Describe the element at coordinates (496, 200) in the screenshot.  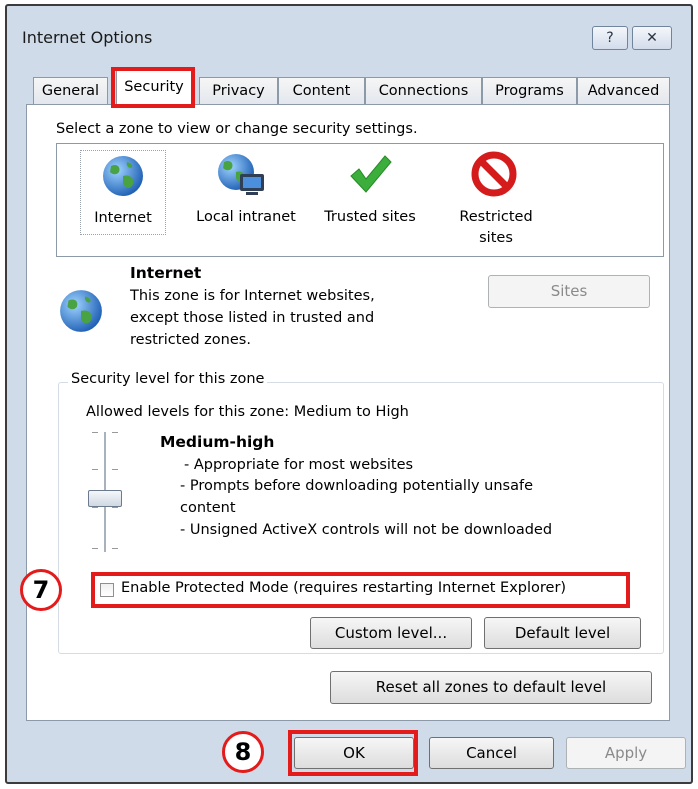
I see `zone-item-restricted-sites: Restricted sites` at that location.